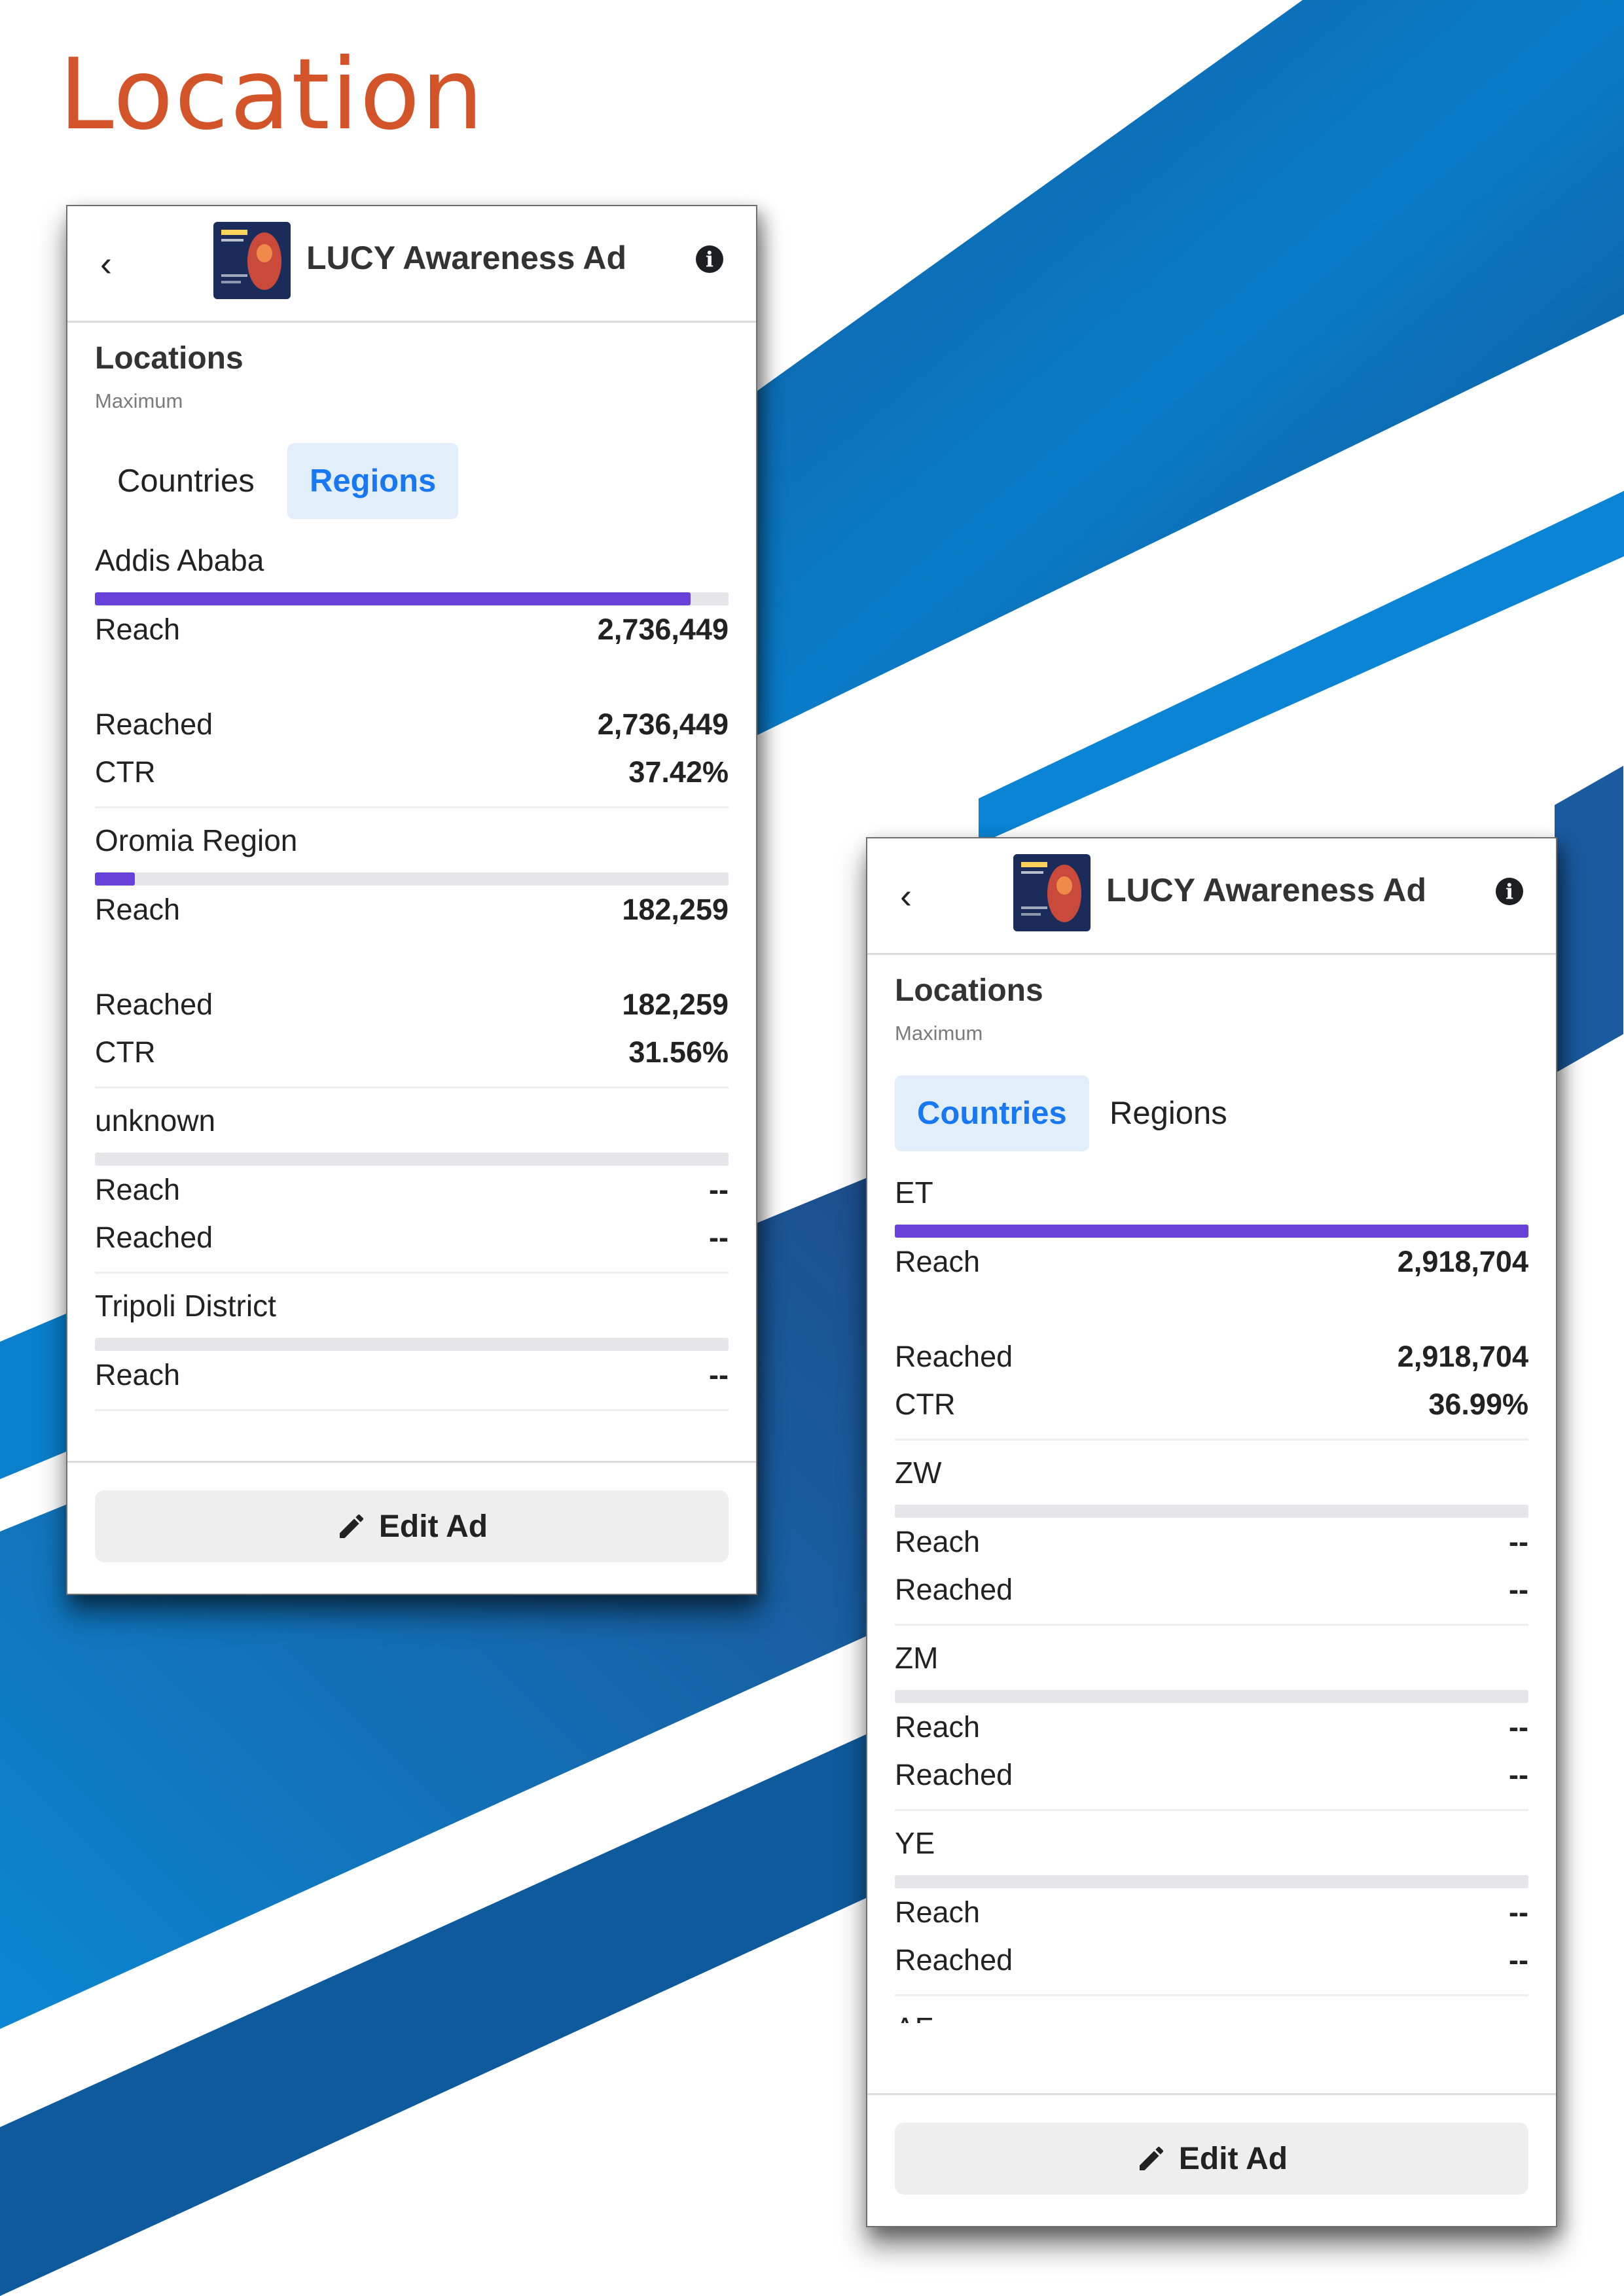  I want to click on location-name: ZM, so click(917, 1658).